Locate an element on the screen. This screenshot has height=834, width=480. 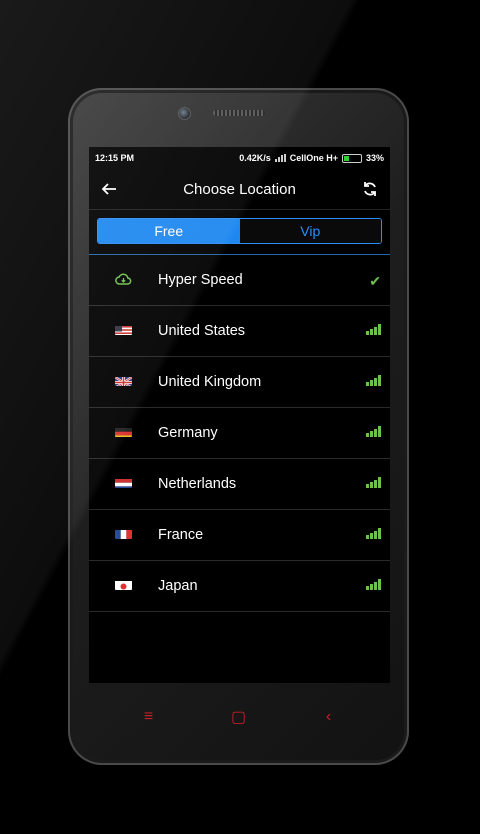
fr-flag-icon is located at coordinates (123, 533).